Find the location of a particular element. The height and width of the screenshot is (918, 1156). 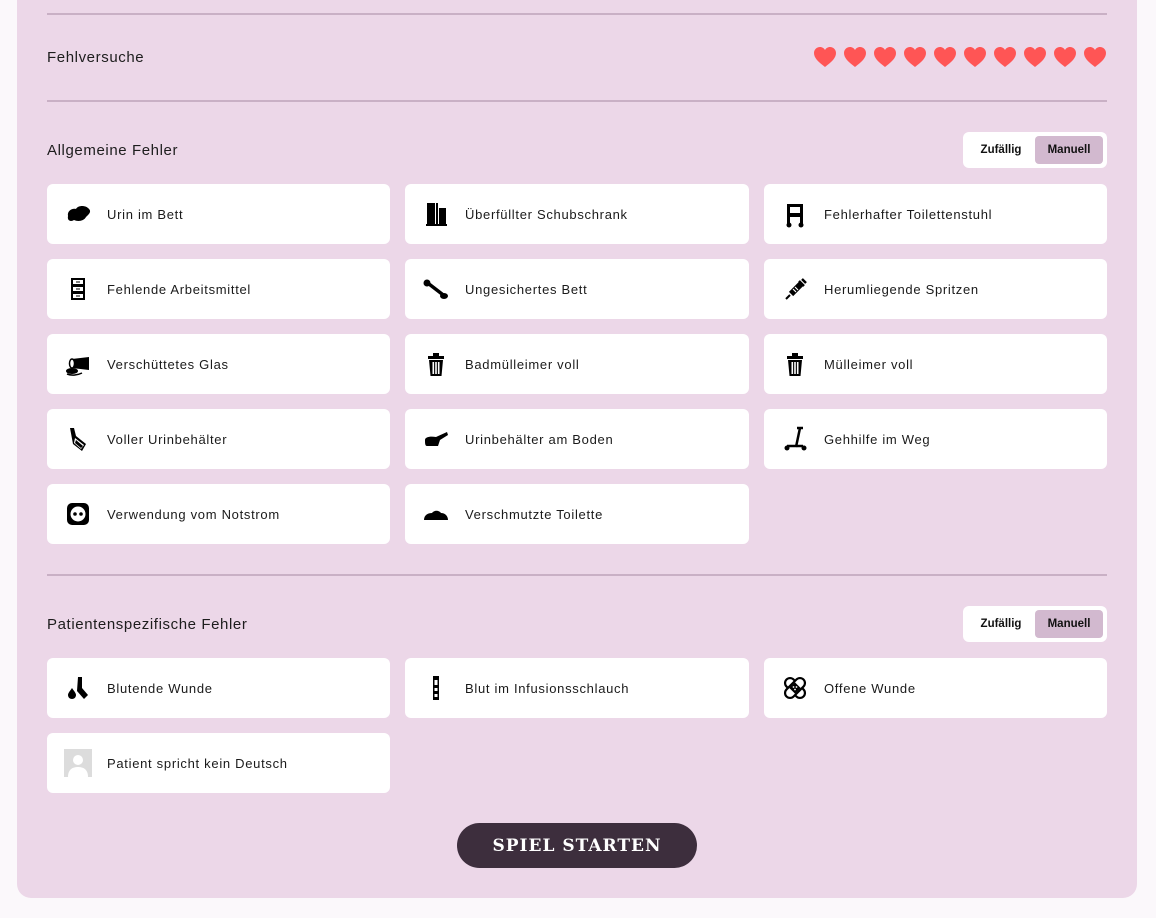

patient-error-card: Blut im Infusionsschlauch is located at coordinates (577, 688).